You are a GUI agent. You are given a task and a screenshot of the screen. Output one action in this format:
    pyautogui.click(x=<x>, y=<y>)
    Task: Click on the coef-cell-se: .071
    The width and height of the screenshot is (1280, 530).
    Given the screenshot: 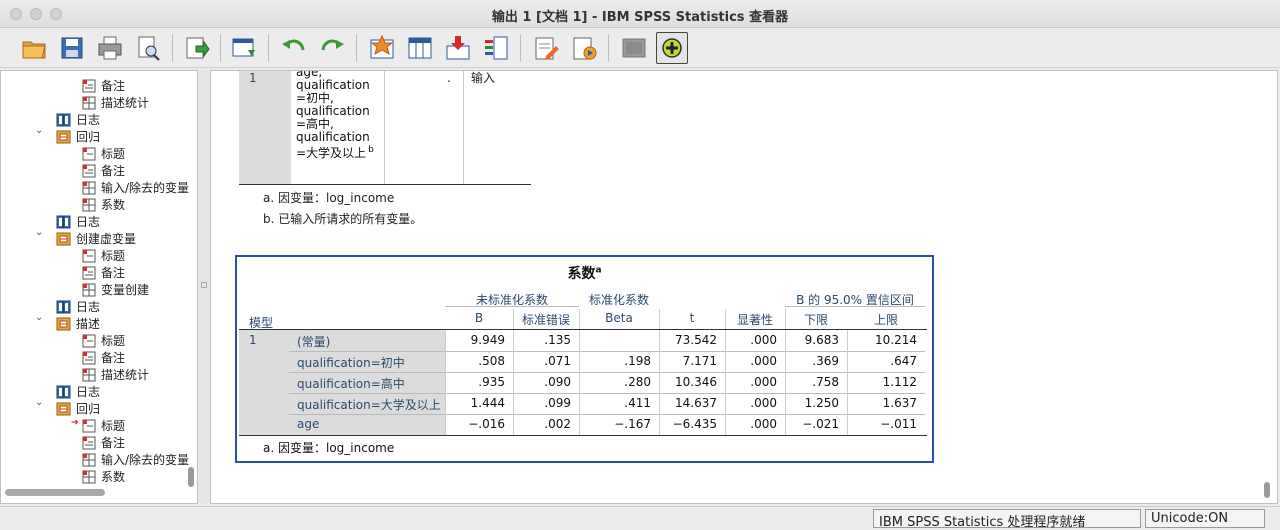 What is the action you would take?
    pyautogui.click(x=557, y=361)
    